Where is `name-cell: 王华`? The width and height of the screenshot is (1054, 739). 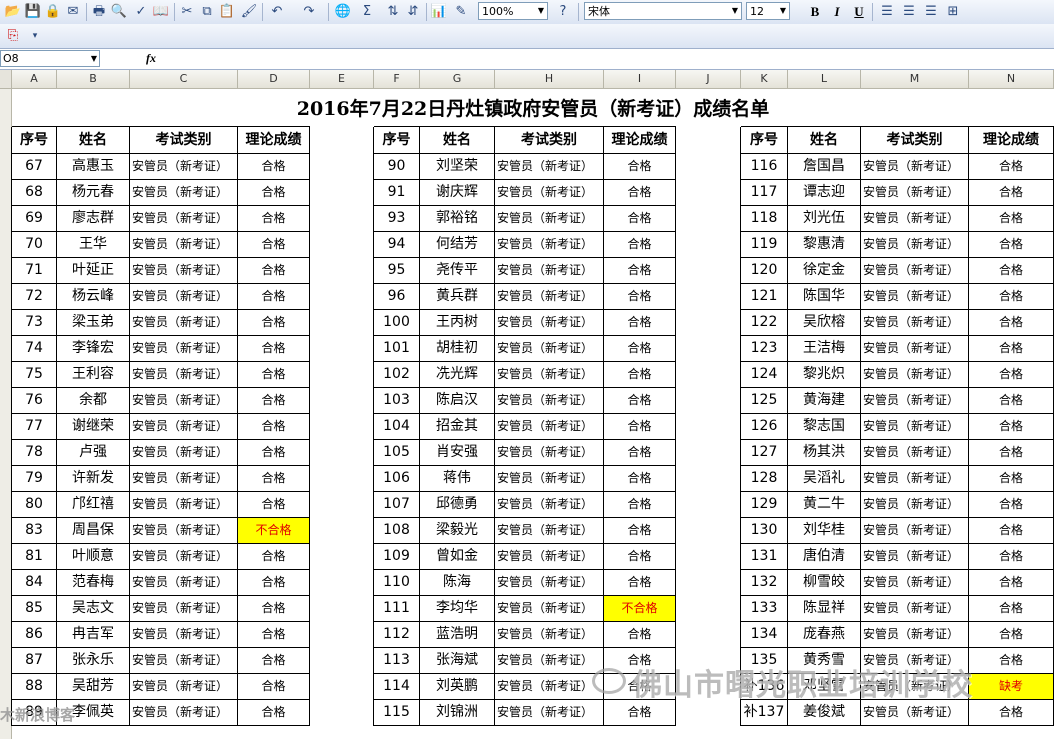
name-cell: 王华 is located at coordinates (93, 245).